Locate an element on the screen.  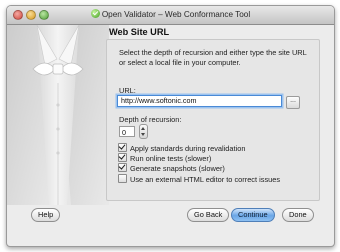
option-generate-snapshots: Generate snapshots (slower) is located at coordinates (171, 168).